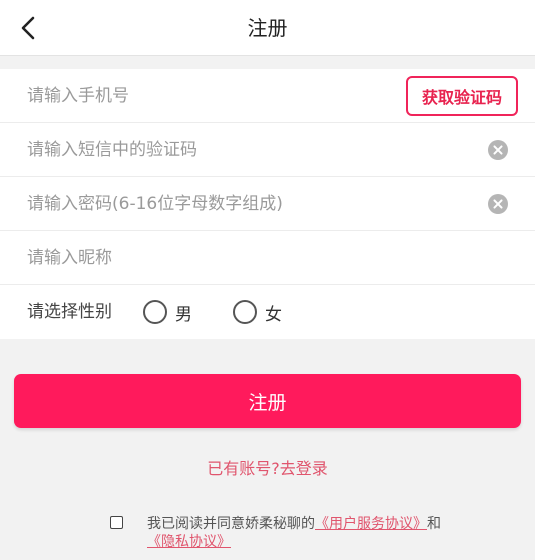 This screenshot has width=535, height=560. What do you see at coordinates (183, 314) in the screenshot?
I see `gender-option-label: 男` at bounding box center [183, 314].